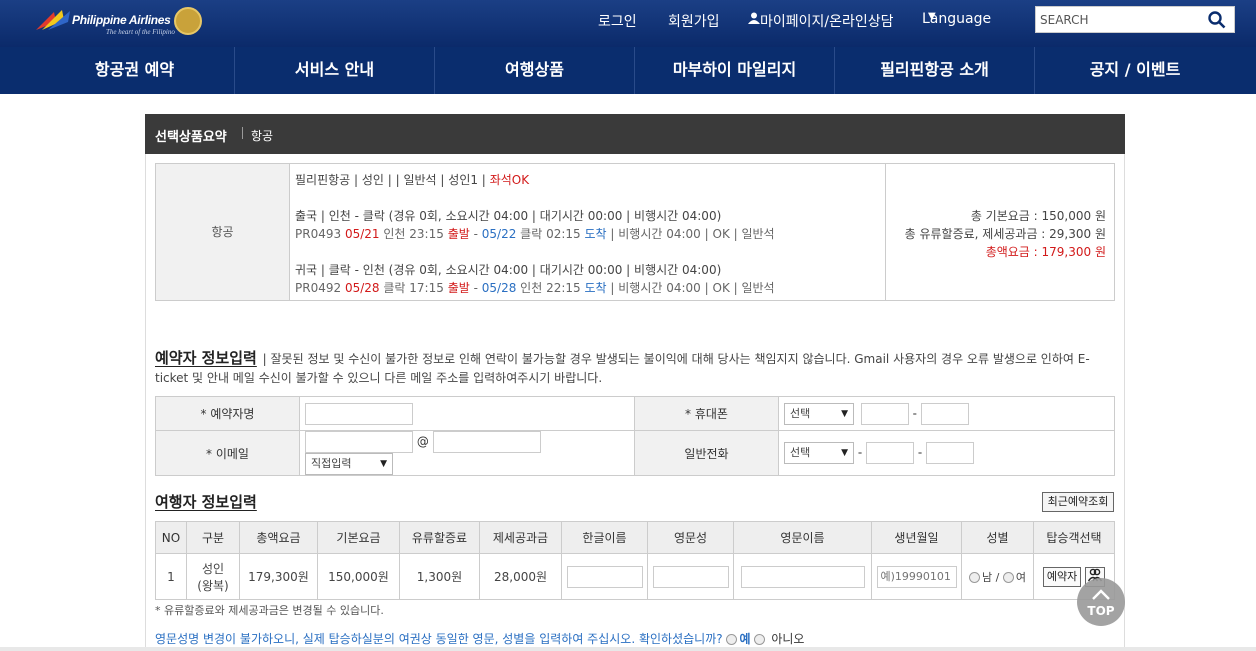  I want to click on dash: -, so click(914, 413).